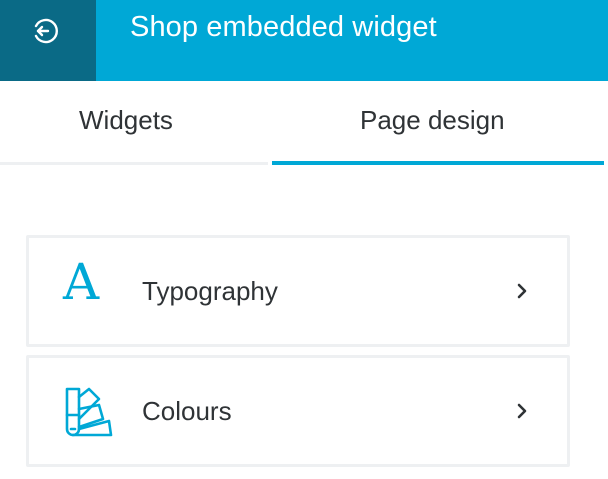  I want to click on tab-widgets: Widgets, so click(134, 123).